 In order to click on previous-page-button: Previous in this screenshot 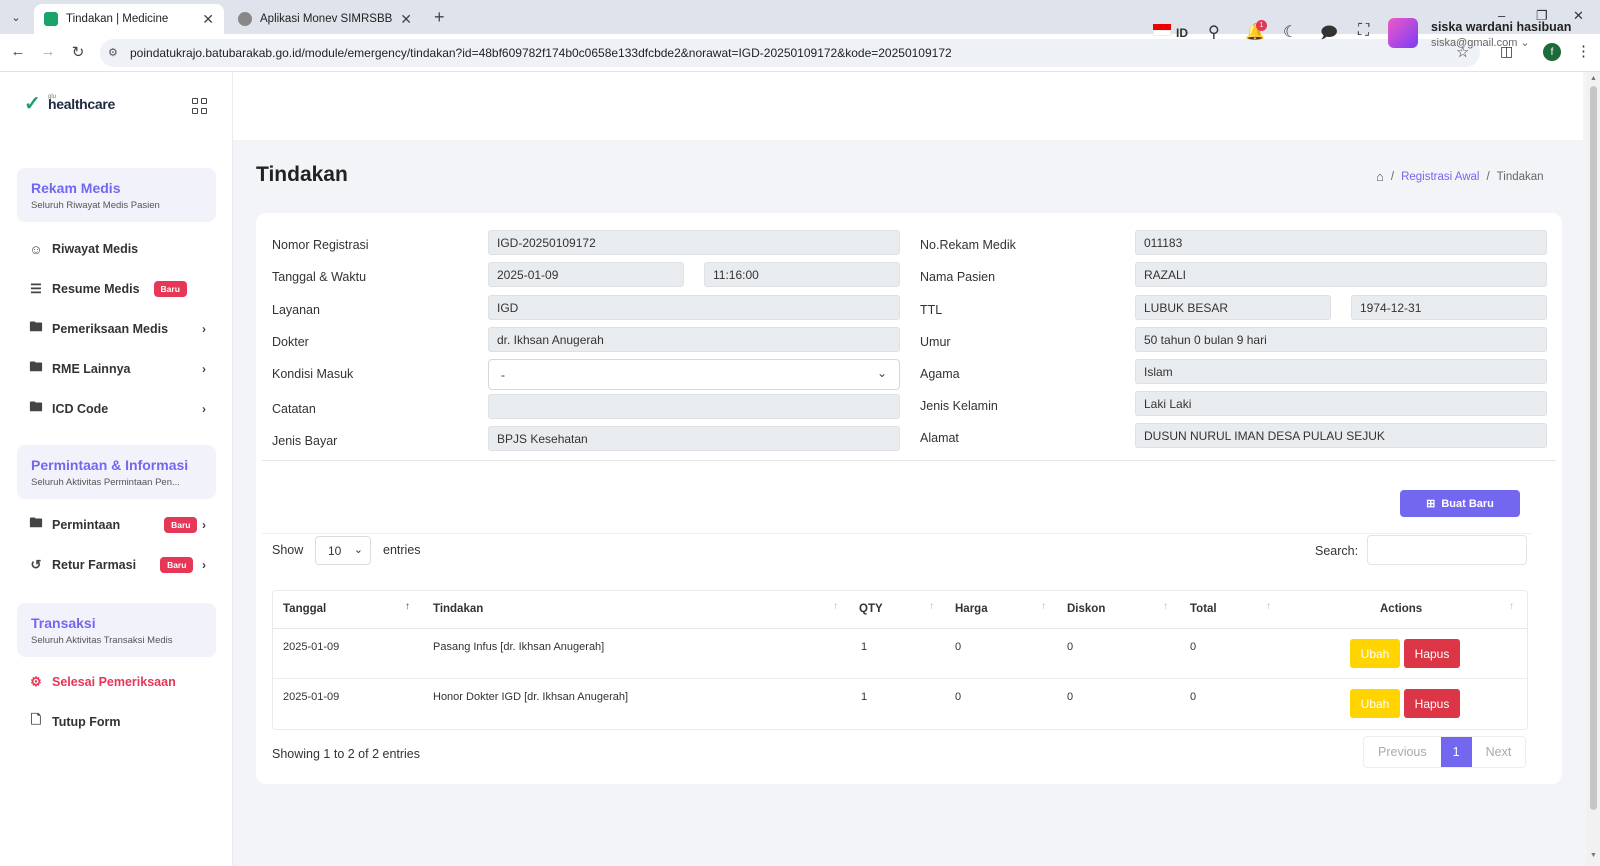, I will do `click(1402, 752)`.